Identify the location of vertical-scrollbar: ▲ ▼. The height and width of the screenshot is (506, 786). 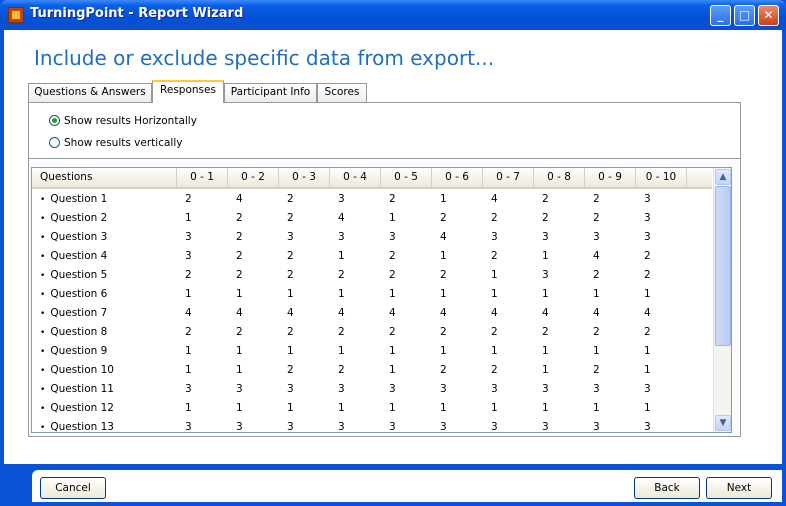
(722, 300).